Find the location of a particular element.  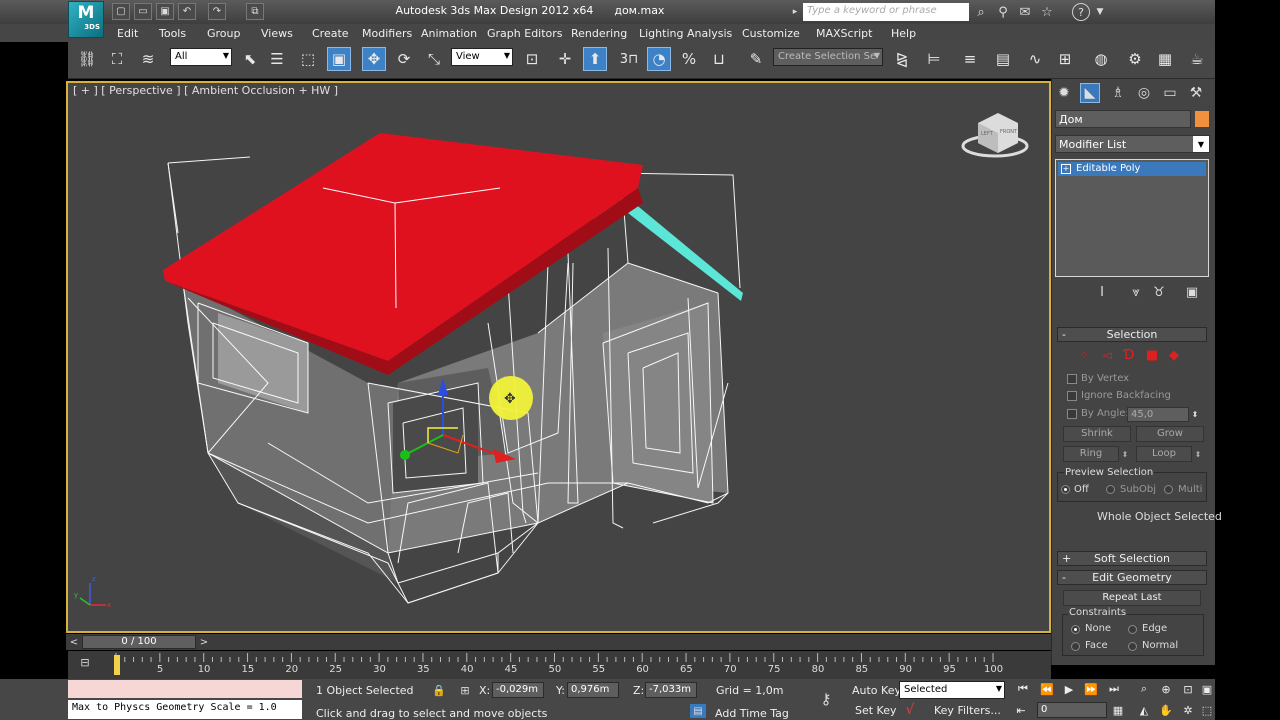

make-unique-icon: ♉ is located at coordinates (1159, 292).